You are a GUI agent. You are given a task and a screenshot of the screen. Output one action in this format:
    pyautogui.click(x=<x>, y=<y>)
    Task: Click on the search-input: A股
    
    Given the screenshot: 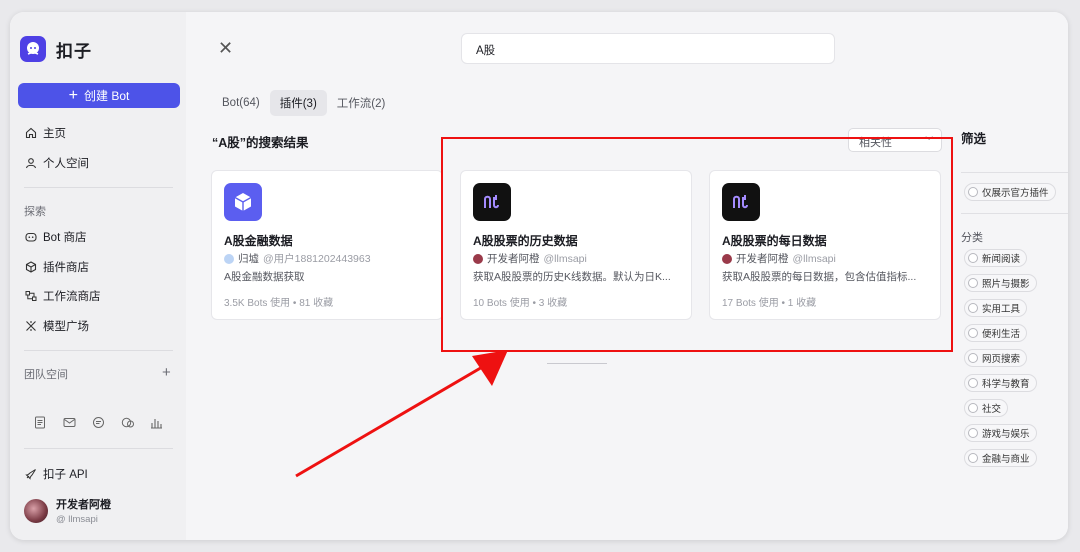 What is the action you would take?
    pyautogui.click(x=648, y=48)
    